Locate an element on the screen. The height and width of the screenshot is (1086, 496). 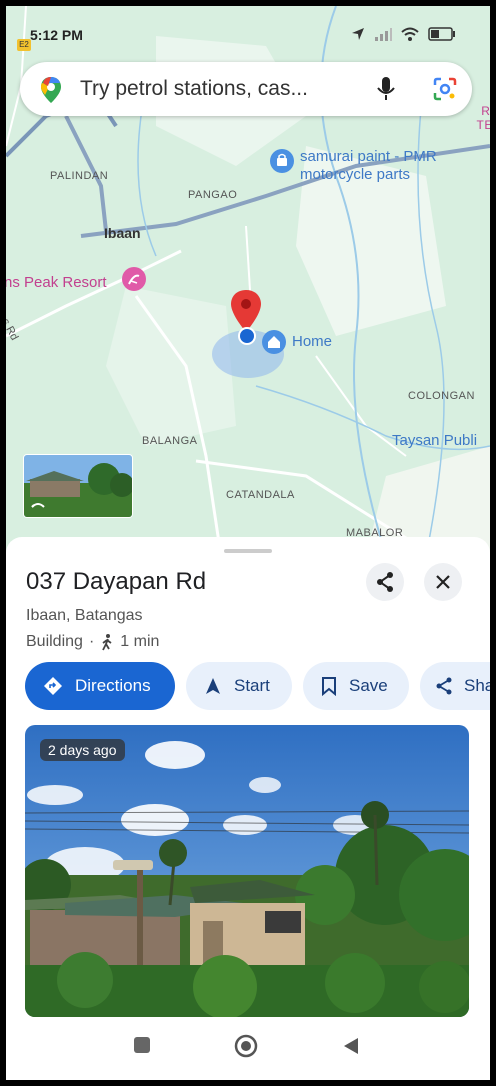
place-meta: Building · 1 min is located at coordinates (92, 642).